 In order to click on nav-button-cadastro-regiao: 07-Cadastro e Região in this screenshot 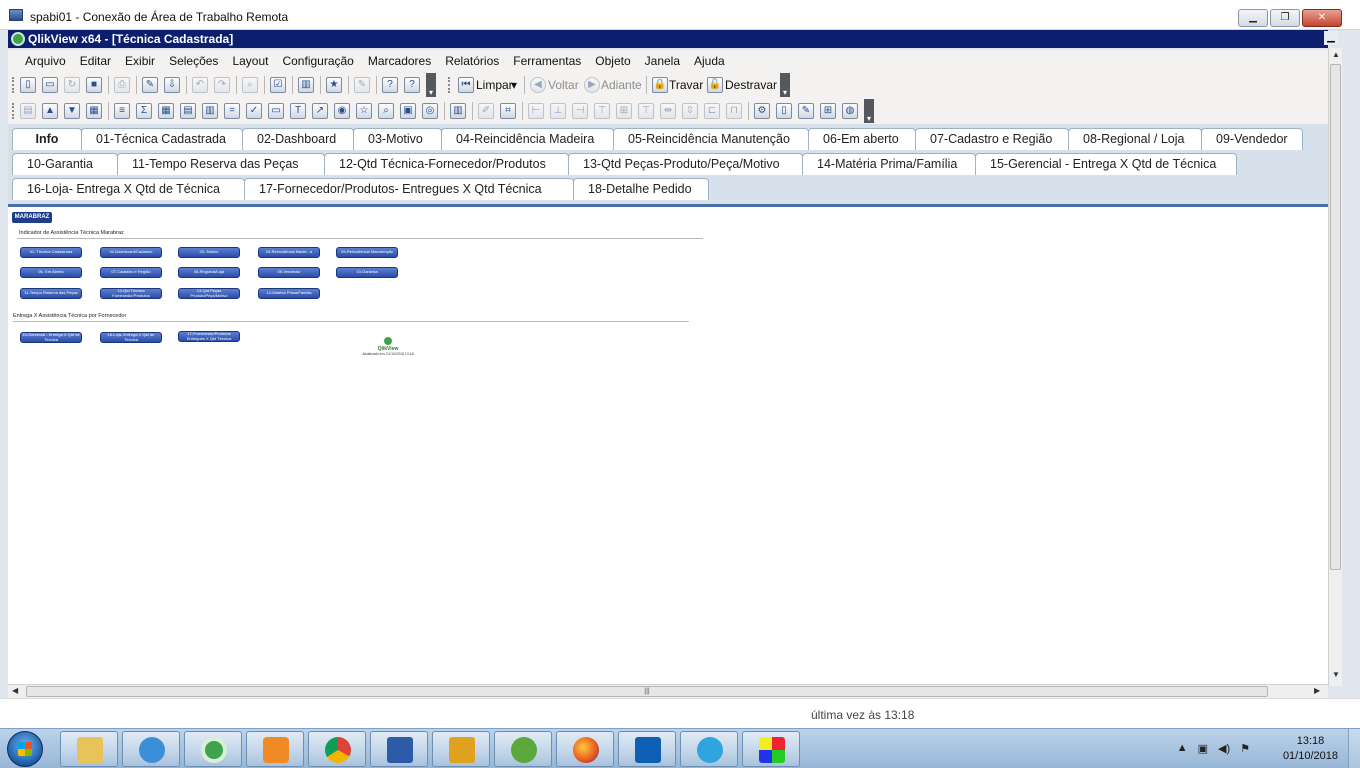, I will do `click(131, 272)`.